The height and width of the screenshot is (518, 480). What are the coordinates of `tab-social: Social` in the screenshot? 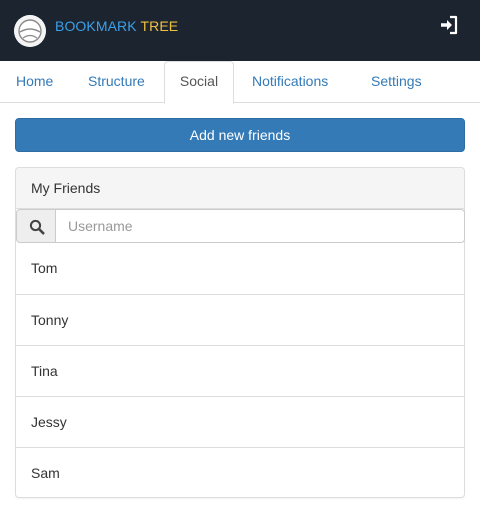 It's located at (199, 82).